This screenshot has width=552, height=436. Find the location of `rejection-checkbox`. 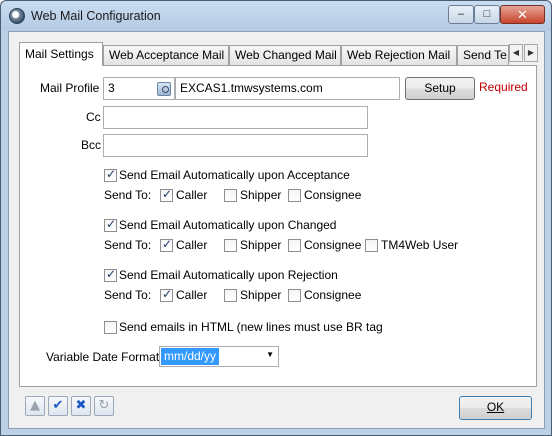

rejection-checkbox is located at coordinates (110, 274).